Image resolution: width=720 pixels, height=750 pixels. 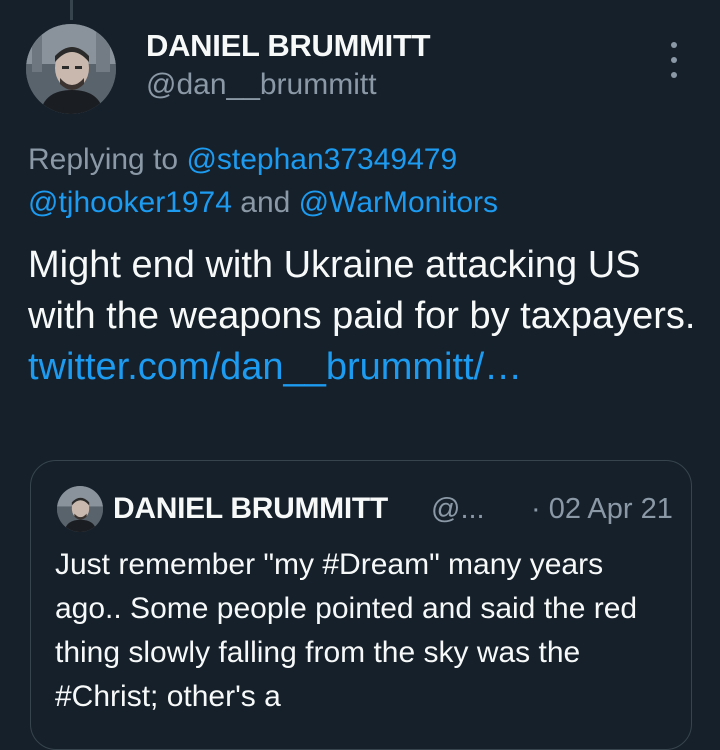 I want to click on reply-mention-warmonitors: @WarMonitors, so click(x=398, y=202).